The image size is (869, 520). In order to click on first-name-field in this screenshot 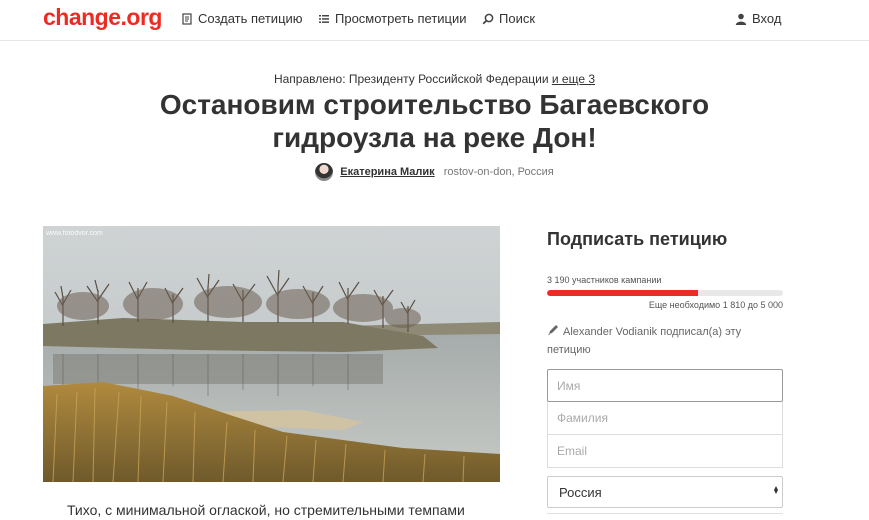, I will do `click(665, 385)`.